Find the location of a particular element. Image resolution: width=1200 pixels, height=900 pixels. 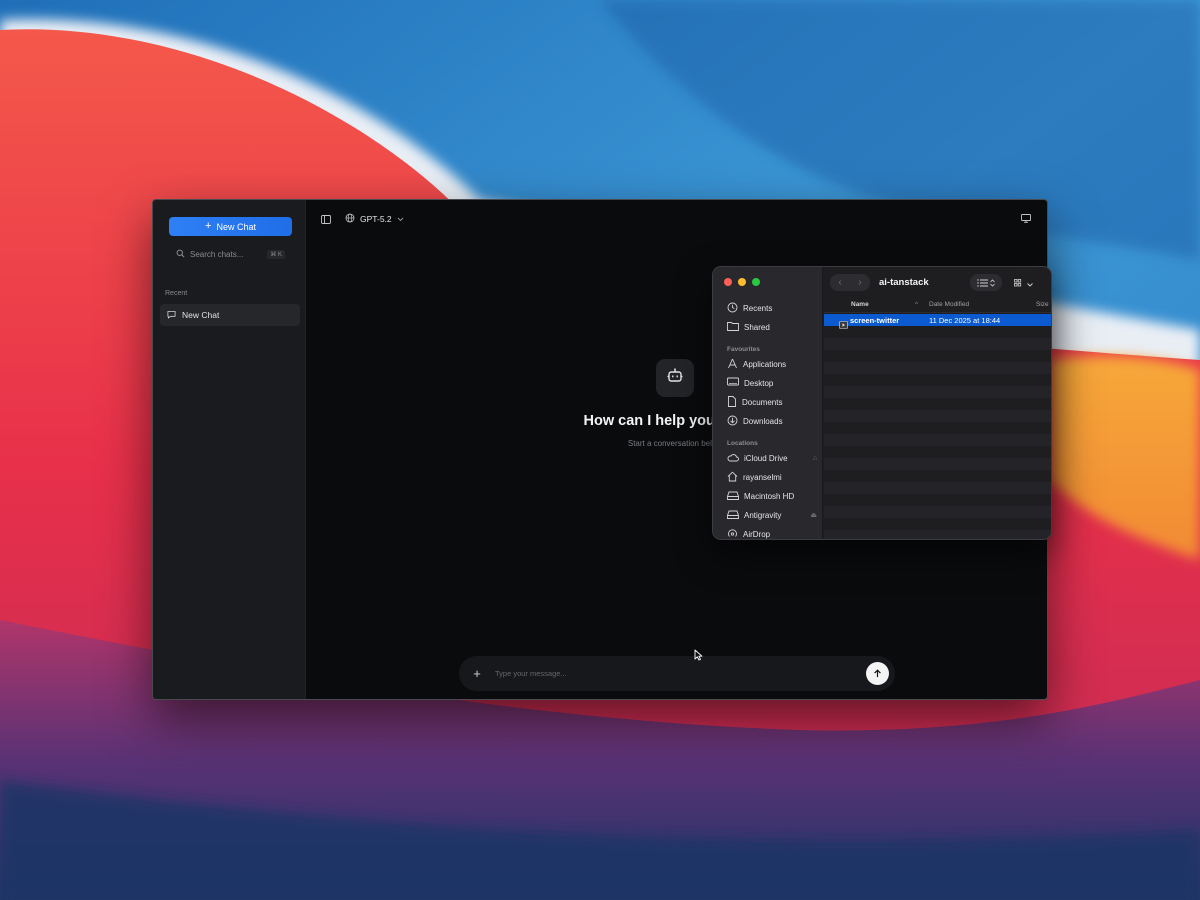

document-icon is located at coordinates (732, 402).